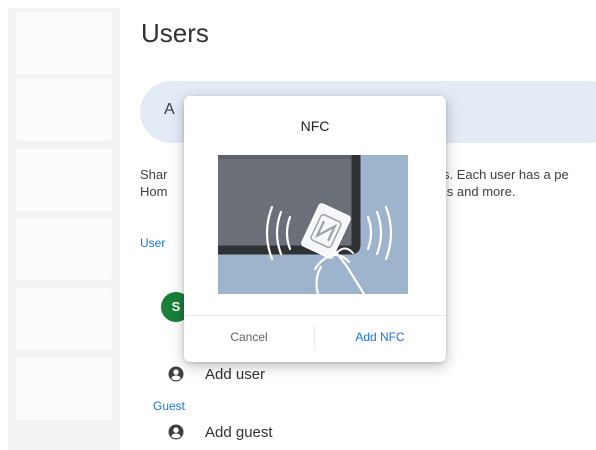  I want to click on desc-line2-left: Hom, so click(154, 191).